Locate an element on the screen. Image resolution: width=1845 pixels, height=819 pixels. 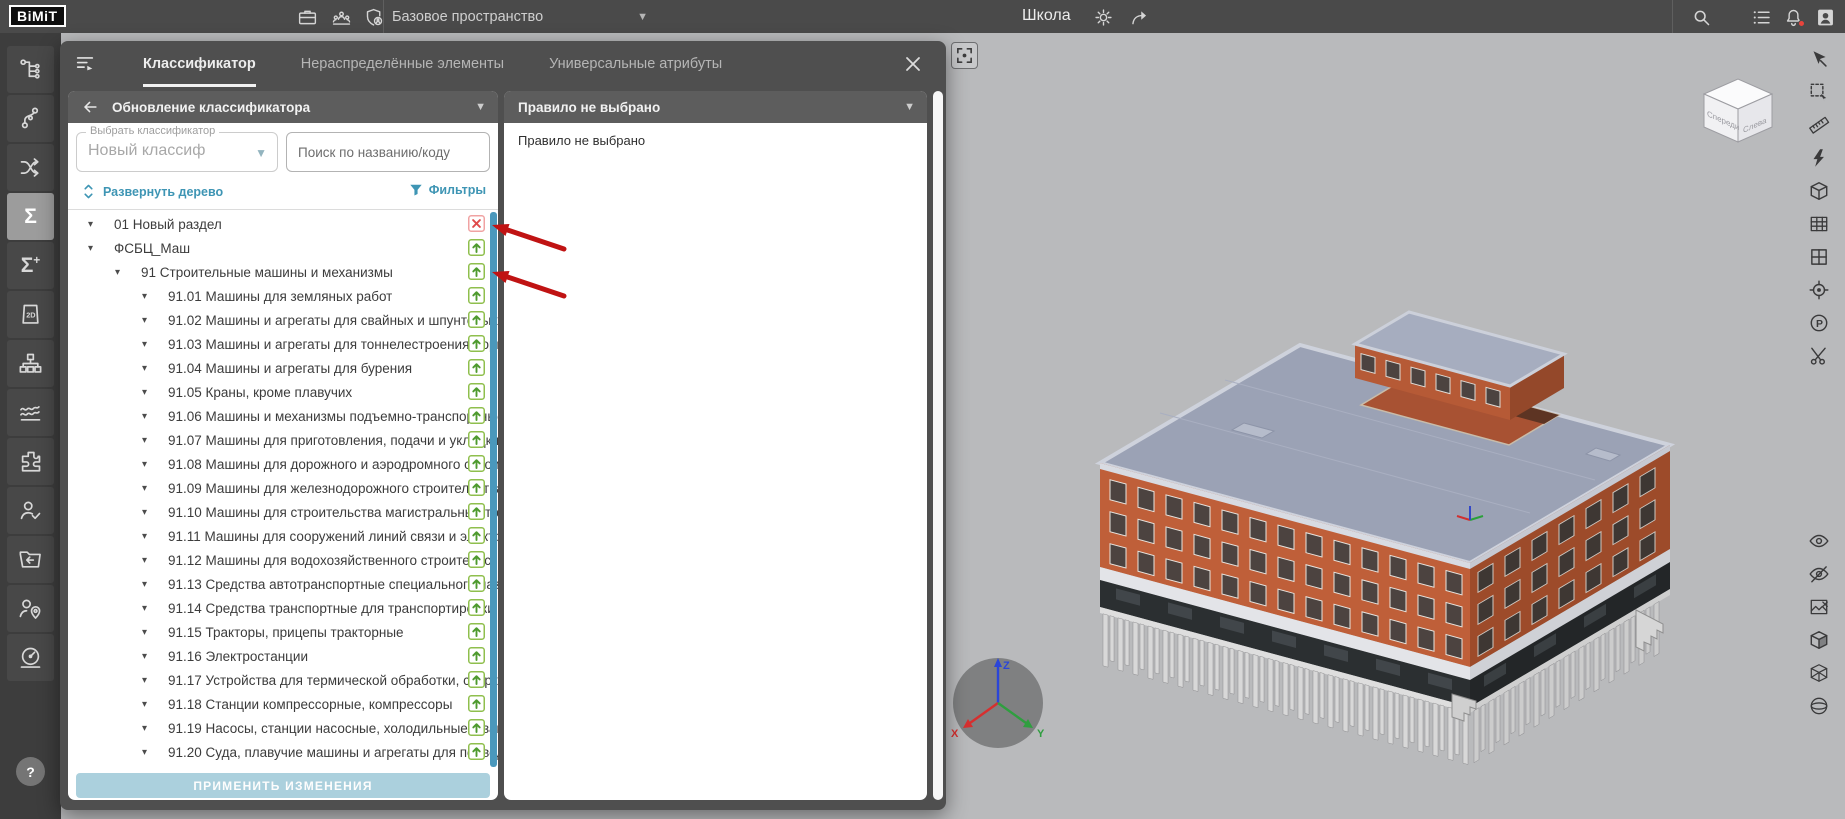
tree-row: ▾ 91.04 Машины и агрегаты для бурения is located at coordinates (283, 368).